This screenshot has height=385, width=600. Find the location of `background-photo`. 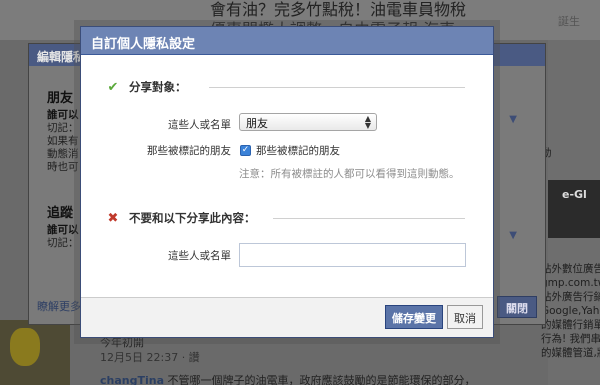

background-photo is located at coordinates (35, 352).